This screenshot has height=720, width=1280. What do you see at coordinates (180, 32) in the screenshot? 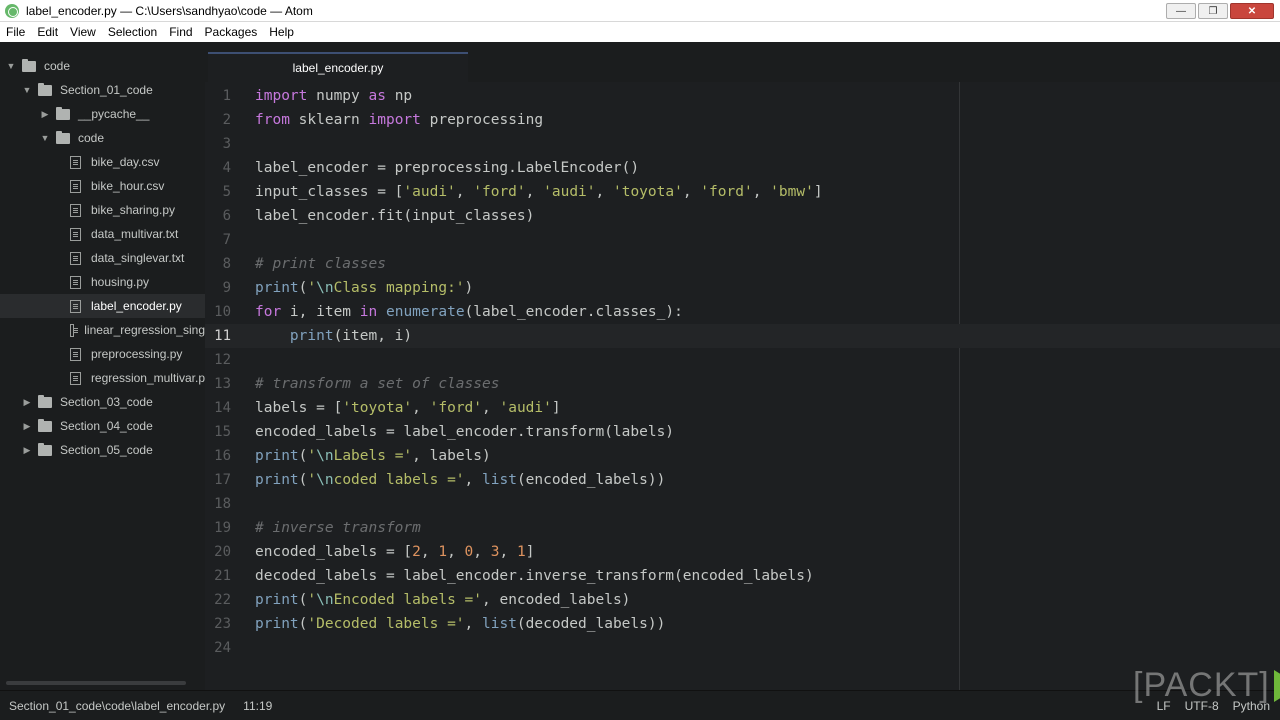
I see `menu-find: Find` at bounding box center [180, 32].